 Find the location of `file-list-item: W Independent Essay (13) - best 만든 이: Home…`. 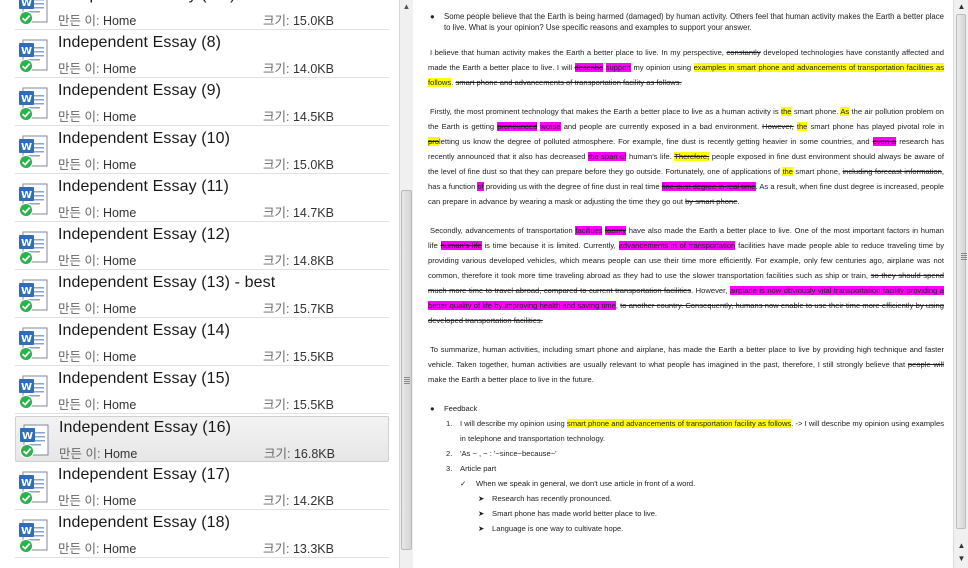

file-list-item: W Independent Essay (13) - best 만든 이: Home… is located at coordinates (202, 295).